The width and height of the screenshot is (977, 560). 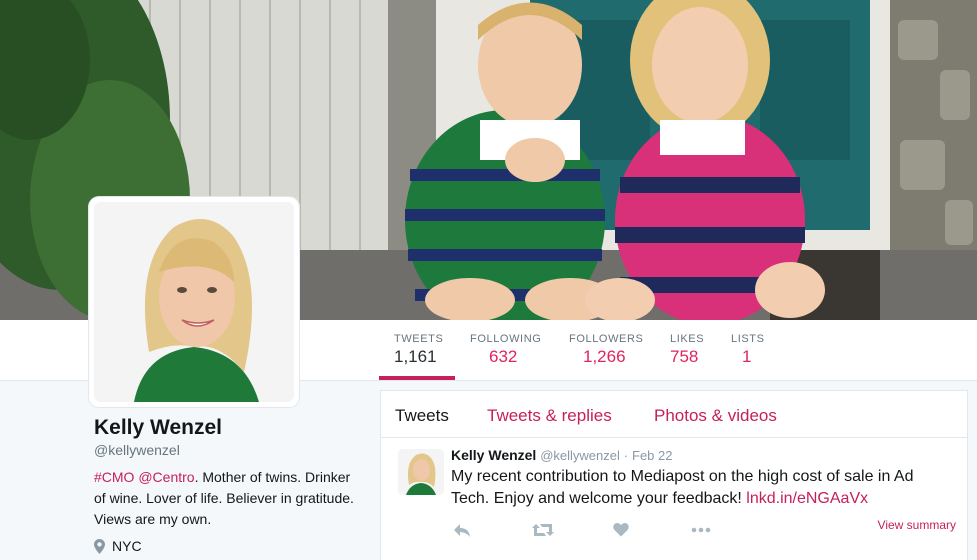 What do you see at coordinates (748, 339) in the screenshot?
I see `stat-lists-label: LISTS` at bounding box center [748, 339].